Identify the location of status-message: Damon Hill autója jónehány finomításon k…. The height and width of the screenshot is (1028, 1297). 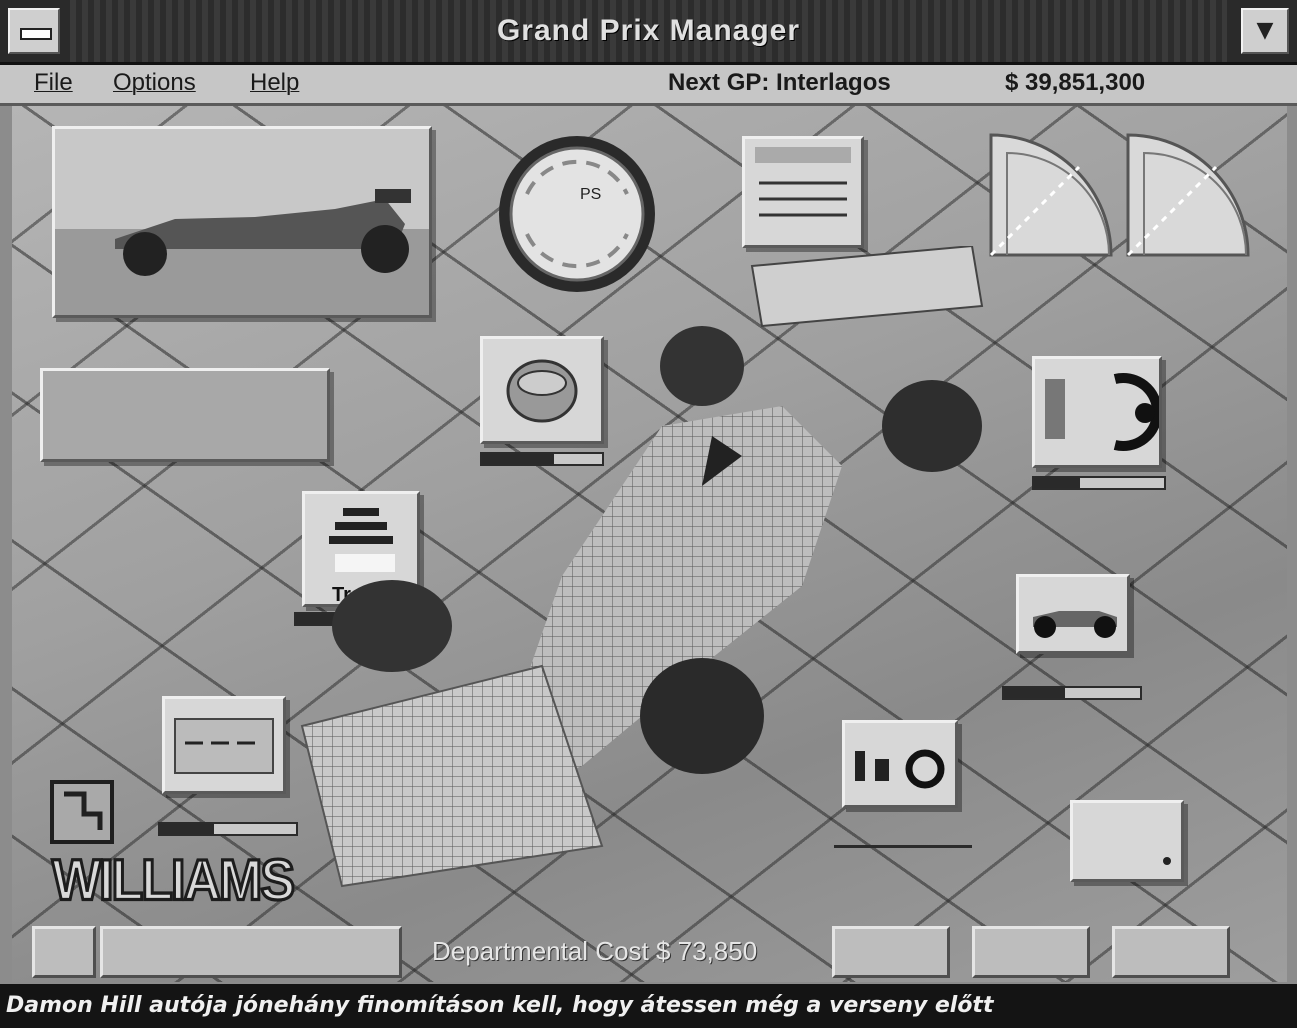
(648, 1006).